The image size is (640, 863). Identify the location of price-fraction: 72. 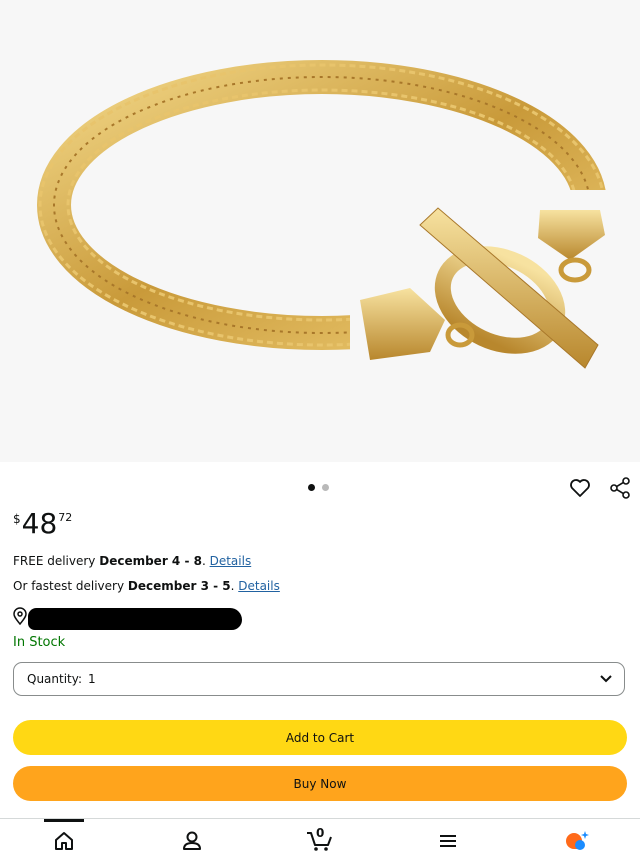
(65, 517).